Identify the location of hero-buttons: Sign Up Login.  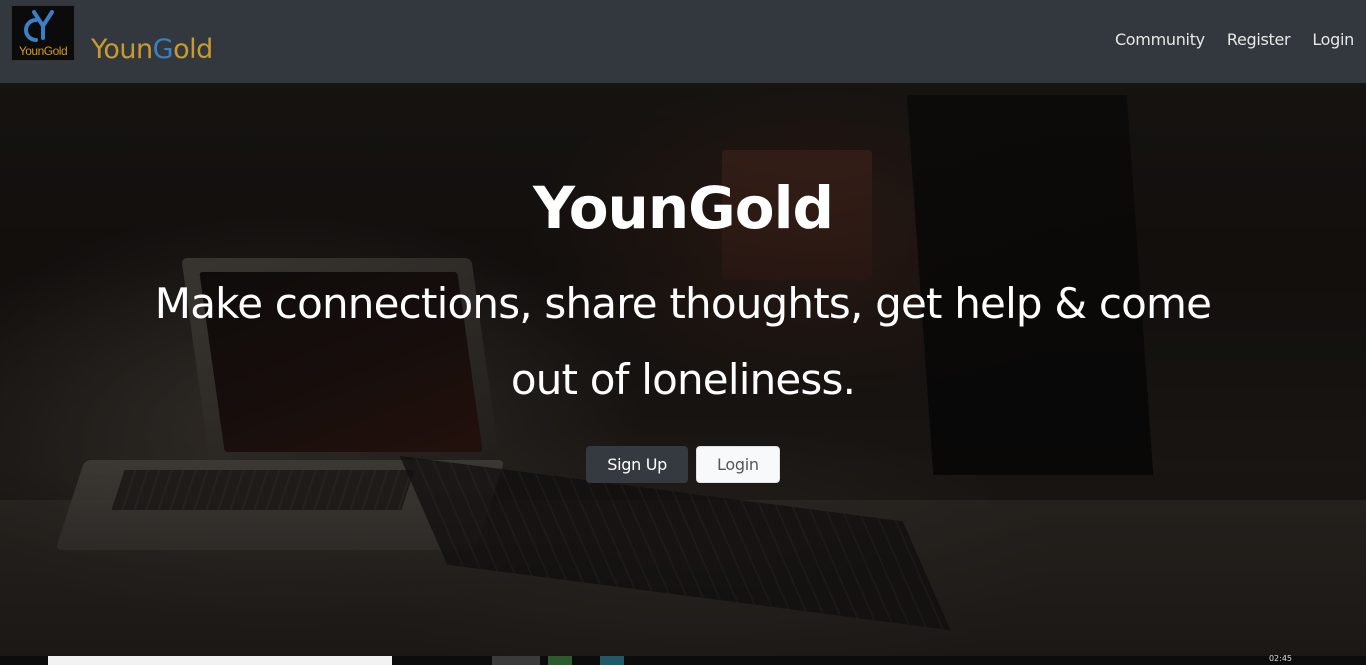
(683, 464).